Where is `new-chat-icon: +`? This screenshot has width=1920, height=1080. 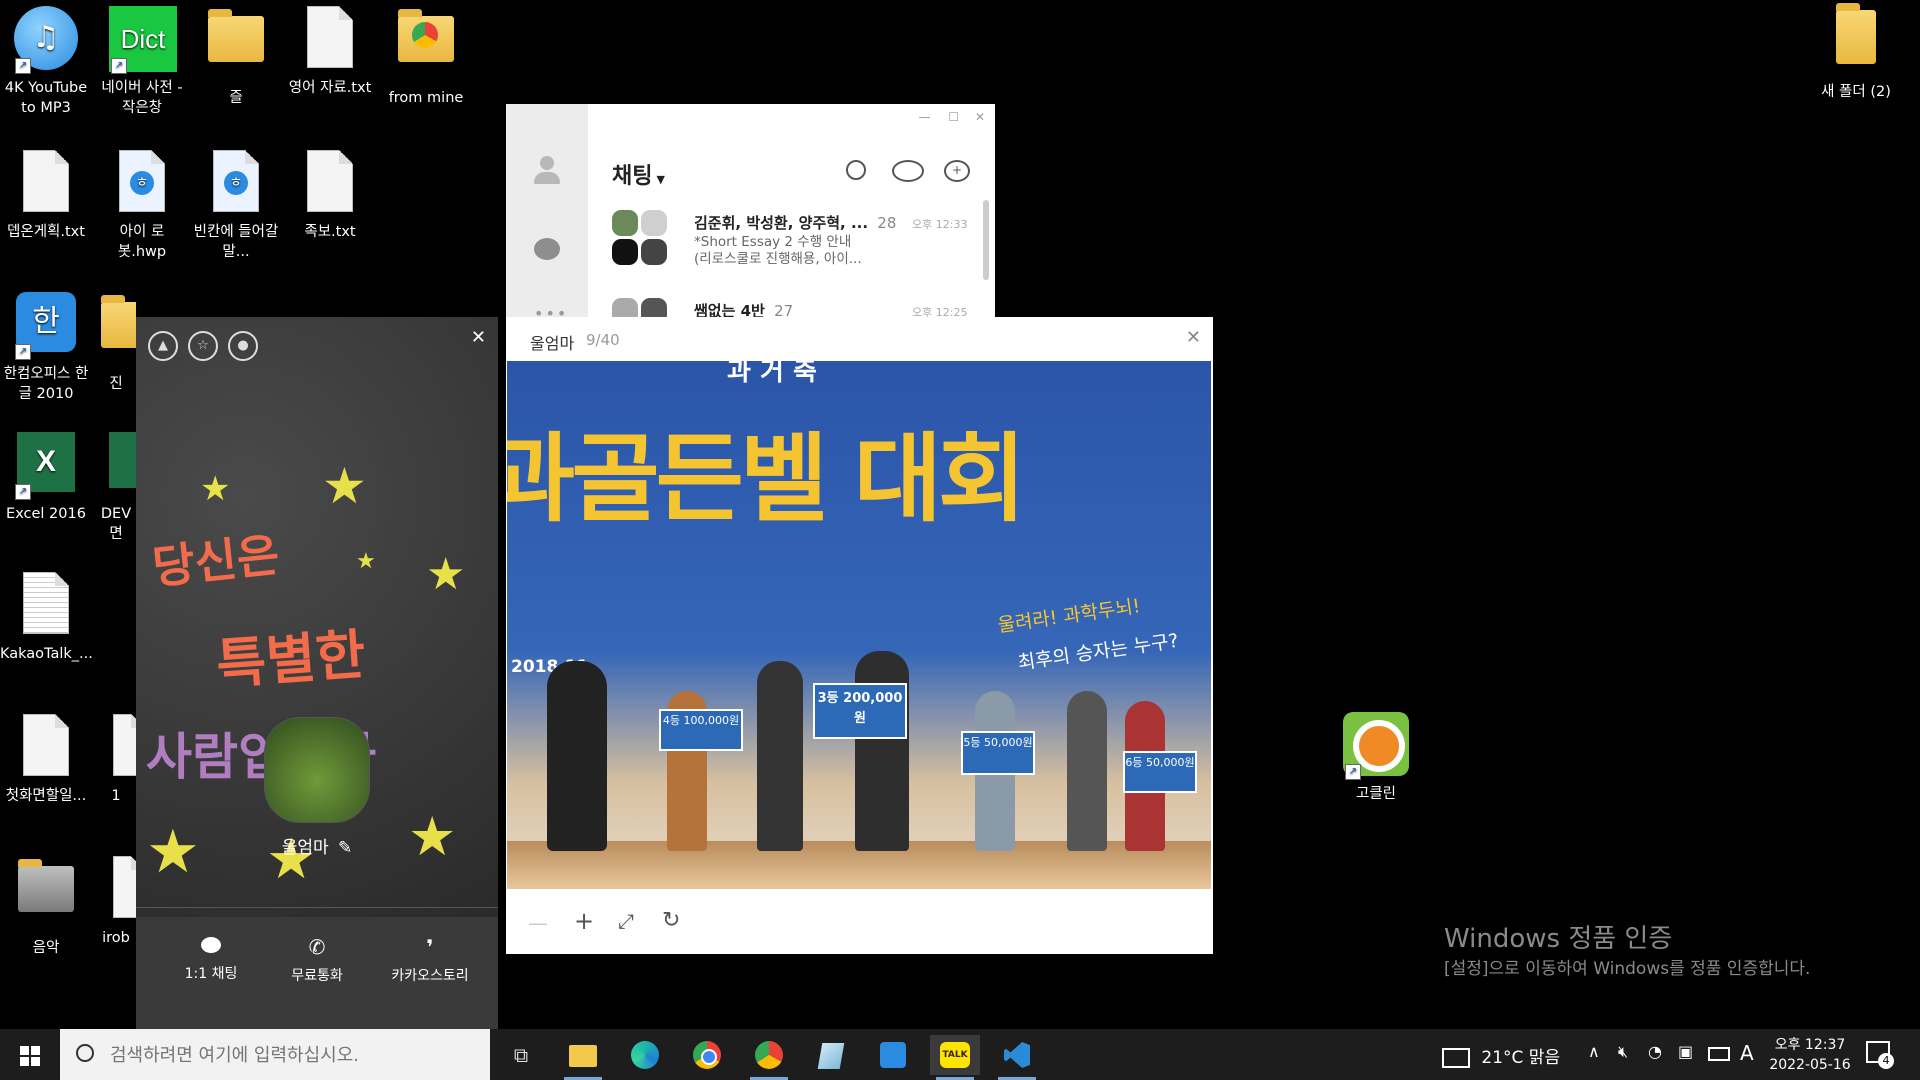 new-chat-icon: + is located at coordinates (957, 171).